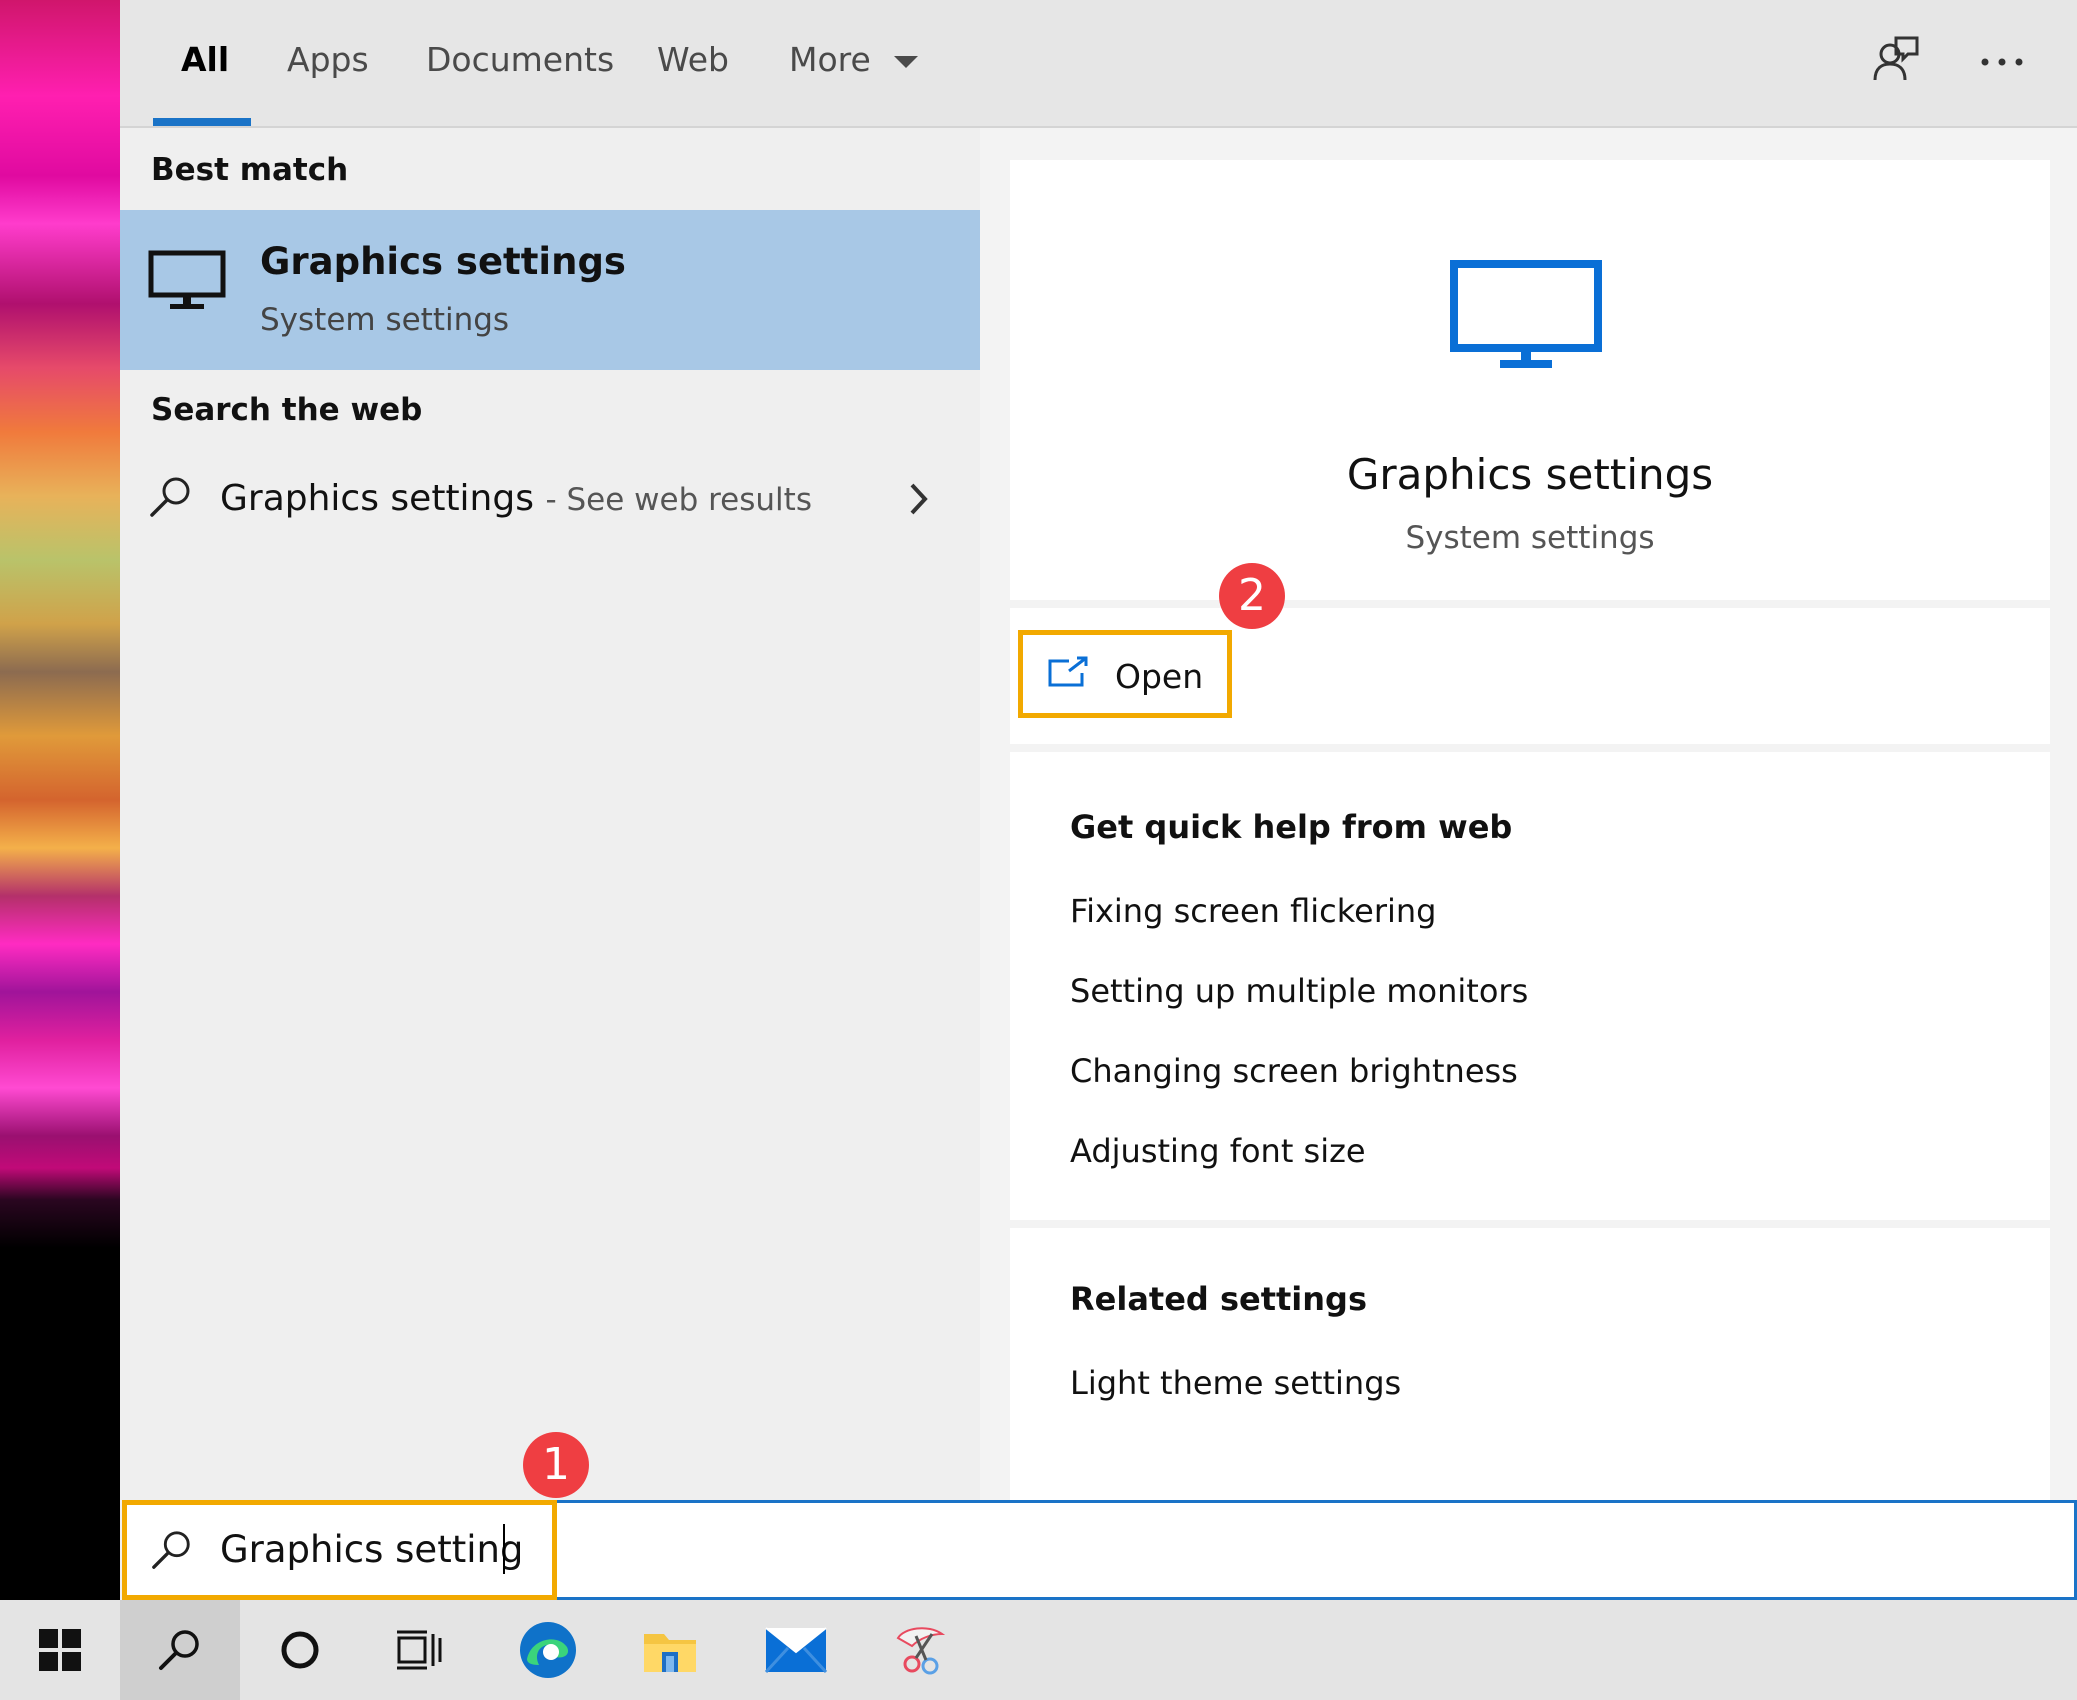 The image size is (2077, 1700). What do you see at coordinates (1294, 1071) in the screenshot?
I see `help-link-brightness: Changing screen brightness` at bounding box center [1294, 1071].